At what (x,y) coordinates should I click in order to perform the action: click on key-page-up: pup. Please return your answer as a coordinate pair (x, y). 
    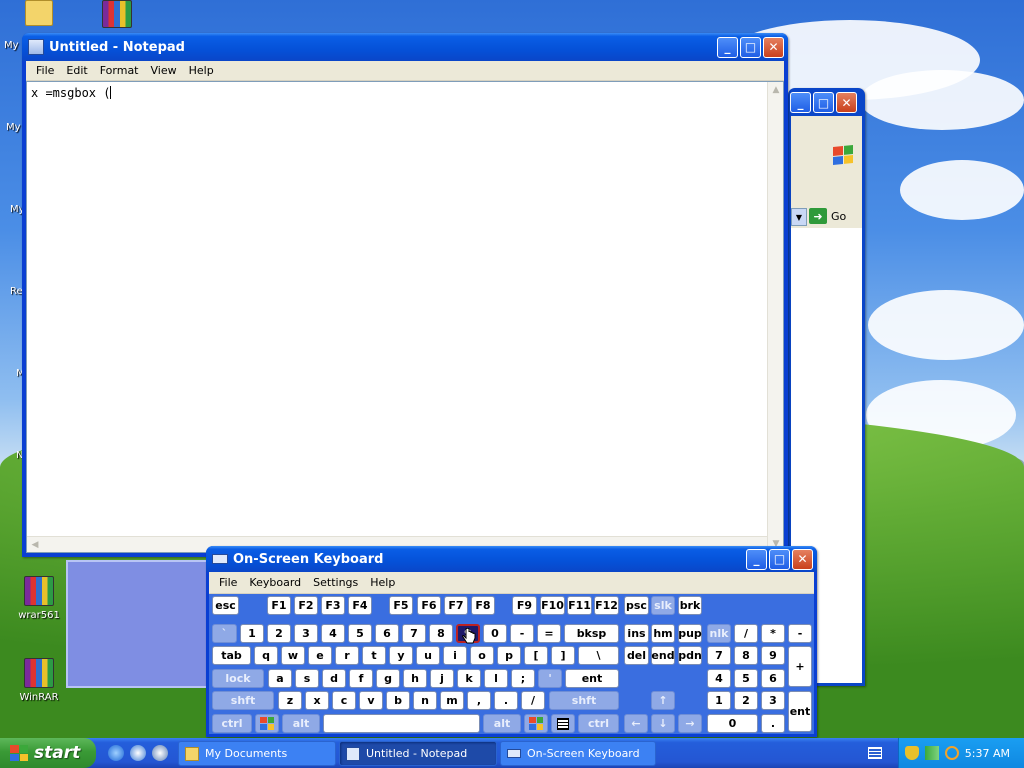
    Looking at the image, I should click on (690, 633).